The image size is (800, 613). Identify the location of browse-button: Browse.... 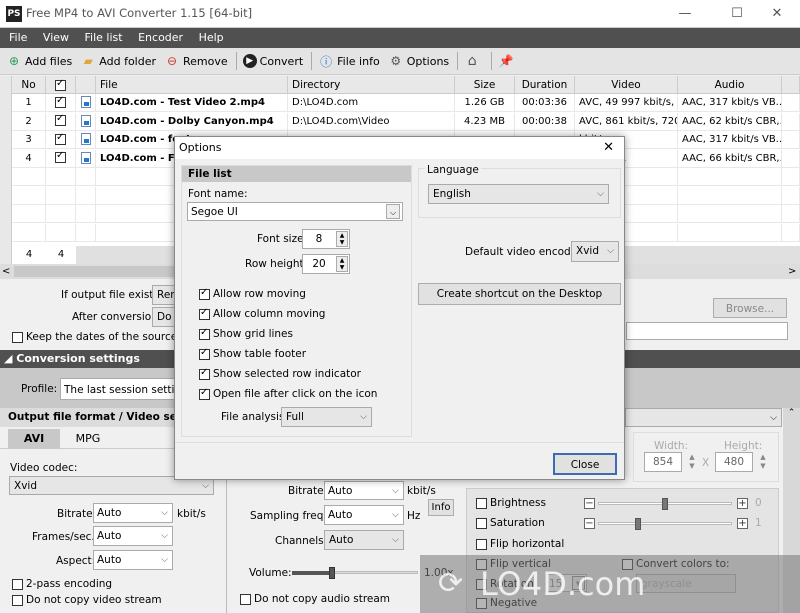
(750, 308).